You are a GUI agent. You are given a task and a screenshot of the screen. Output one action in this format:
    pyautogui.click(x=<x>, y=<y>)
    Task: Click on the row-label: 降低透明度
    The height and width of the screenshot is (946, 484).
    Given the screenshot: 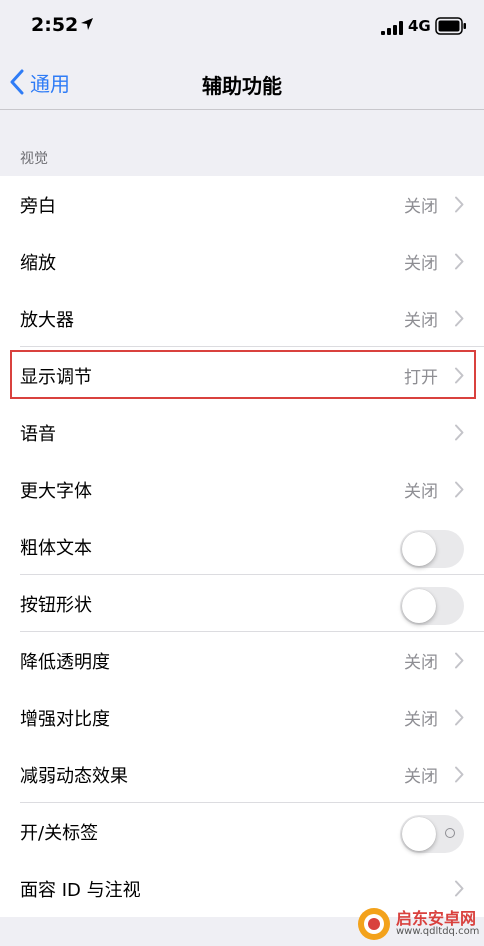 What is the action you would take?
    pyautogui.click(x=65, y=662)
    